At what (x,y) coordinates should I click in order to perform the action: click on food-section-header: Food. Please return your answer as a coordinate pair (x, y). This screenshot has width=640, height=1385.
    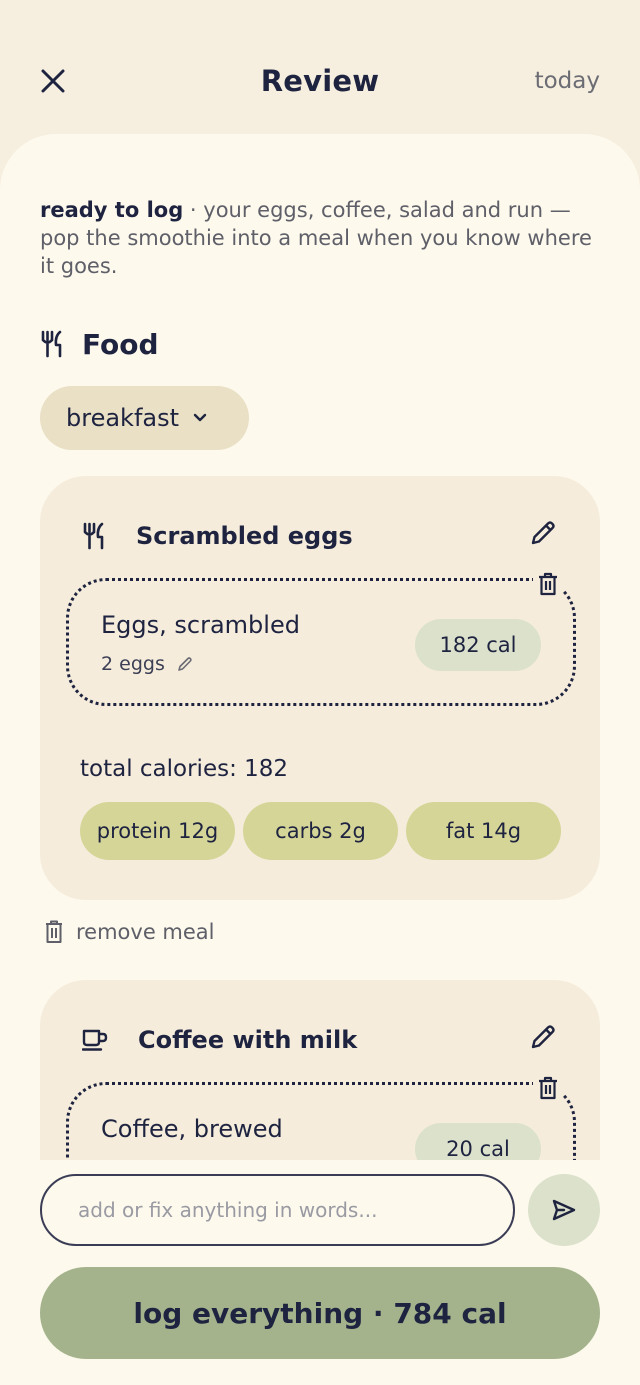
    Looking at the image, I should click on (99, 344).